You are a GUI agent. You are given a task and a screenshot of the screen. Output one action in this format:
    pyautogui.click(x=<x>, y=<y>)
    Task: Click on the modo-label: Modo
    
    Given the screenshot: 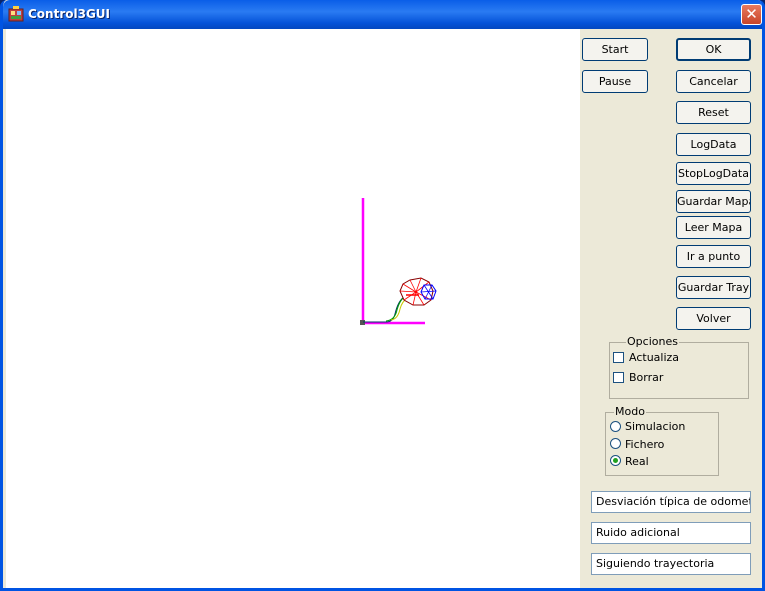 What is the action you would take?
    pyautogui.click(x=630, y=411)
    